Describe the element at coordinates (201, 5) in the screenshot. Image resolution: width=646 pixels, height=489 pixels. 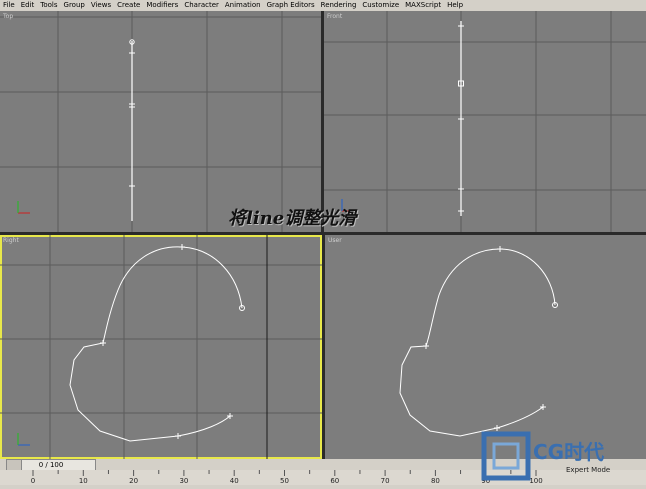
I see `menu-character: Character` at that location.